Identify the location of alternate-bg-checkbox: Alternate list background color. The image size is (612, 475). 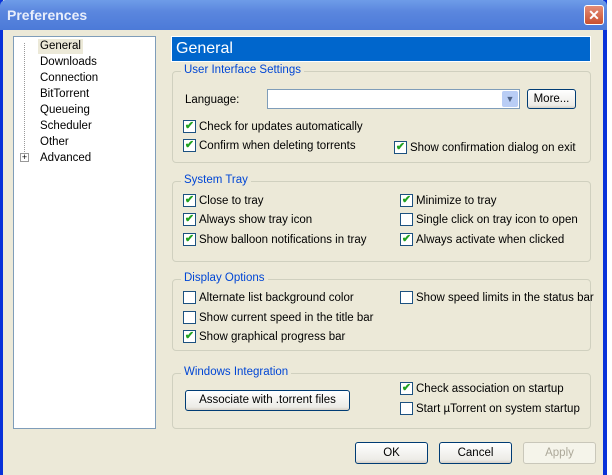
(268, 297).